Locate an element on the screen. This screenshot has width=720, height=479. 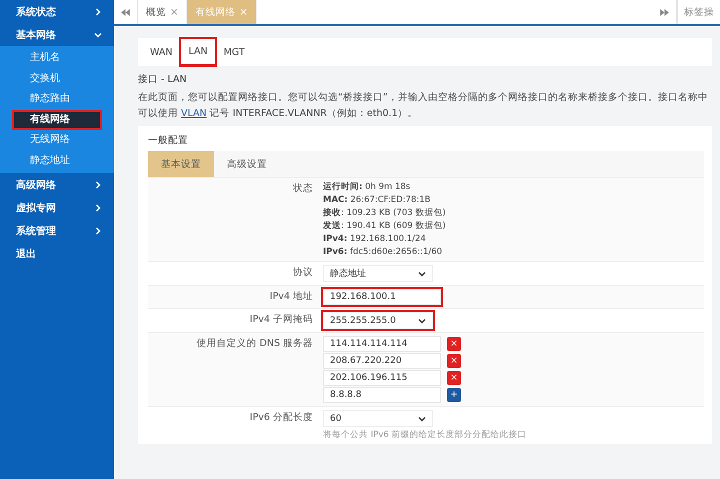
sidebar-group: 基本网络 is located at coordinates (57, 34).